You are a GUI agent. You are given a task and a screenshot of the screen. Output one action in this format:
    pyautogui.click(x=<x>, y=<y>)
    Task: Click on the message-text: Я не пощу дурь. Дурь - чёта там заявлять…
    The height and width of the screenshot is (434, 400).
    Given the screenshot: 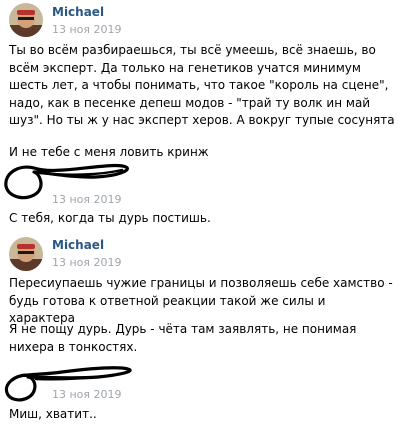 What is the action you would take?
    pyautogui.click(x=183, y=338)
    